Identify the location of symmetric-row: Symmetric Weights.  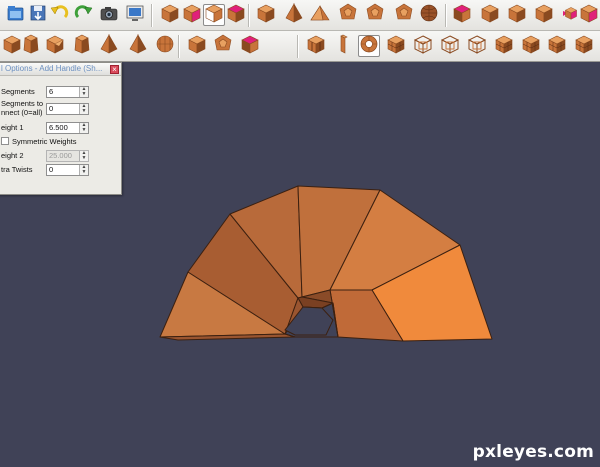
(61, 142).